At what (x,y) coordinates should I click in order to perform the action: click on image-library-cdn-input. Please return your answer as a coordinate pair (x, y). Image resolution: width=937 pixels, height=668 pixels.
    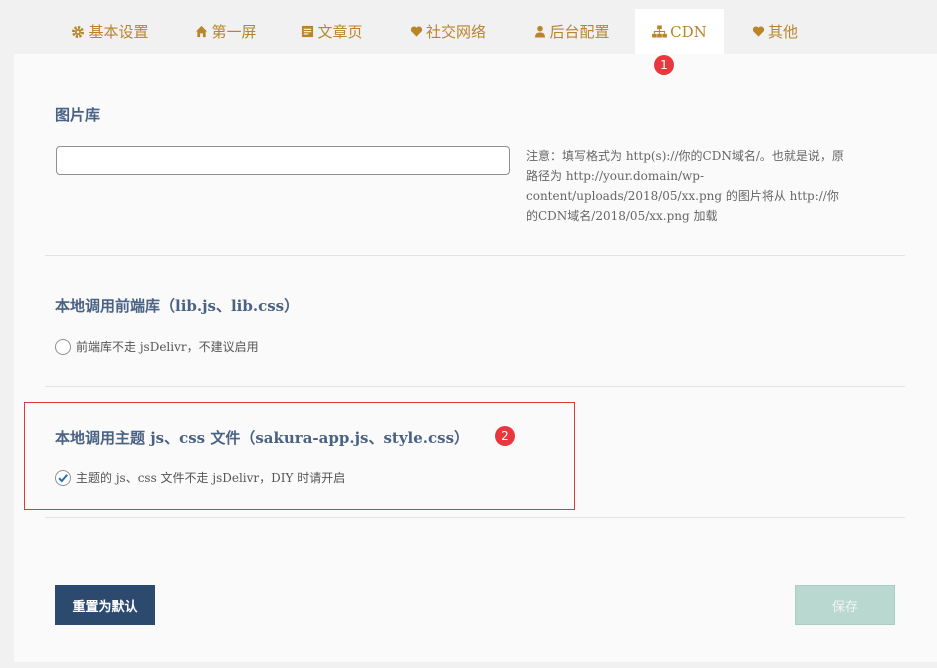
    Looking at the image, I should click on (283, 160).